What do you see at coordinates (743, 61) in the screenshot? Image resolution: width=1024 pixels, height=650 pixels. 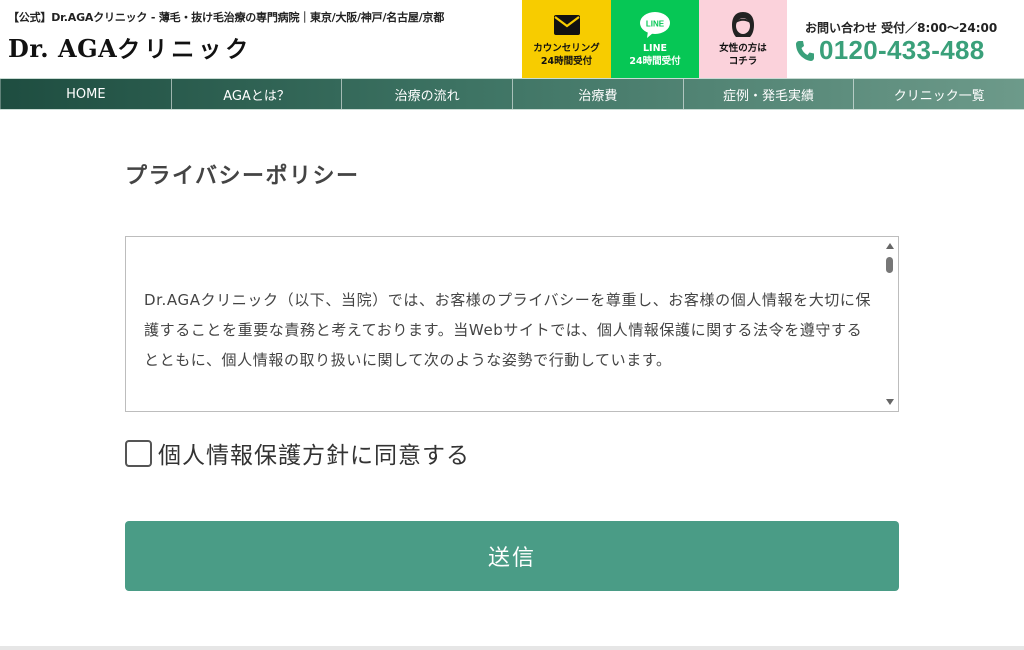 I see `women-link-text: コチラ` at bounding box center [743, 61].